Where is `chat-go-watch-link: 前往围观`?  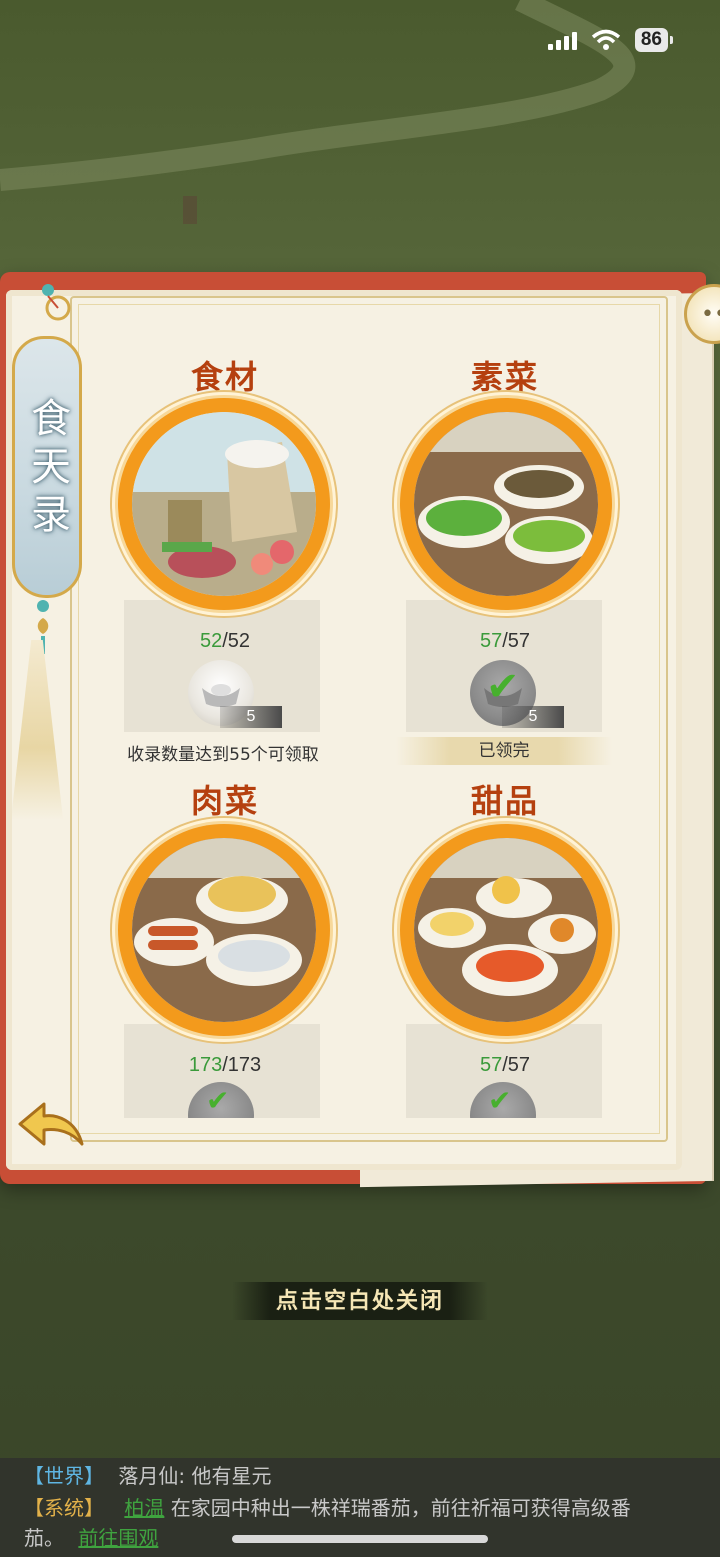 chat-go-watch-link: 前往围观 is located at coordinates (118, 1538).